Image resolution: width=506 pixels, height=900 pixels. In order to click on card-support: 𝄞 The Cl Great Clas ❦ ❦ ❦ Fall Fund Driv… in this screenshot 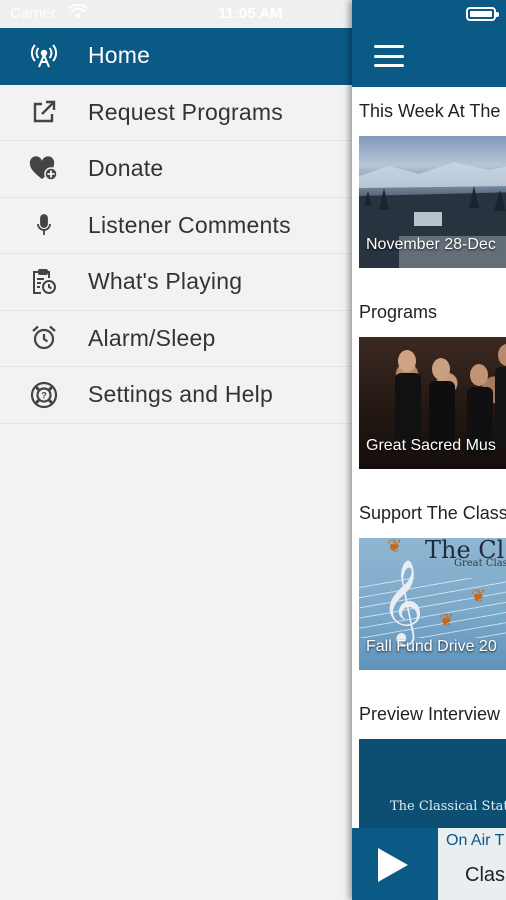, I will do `click(432, 604)`.